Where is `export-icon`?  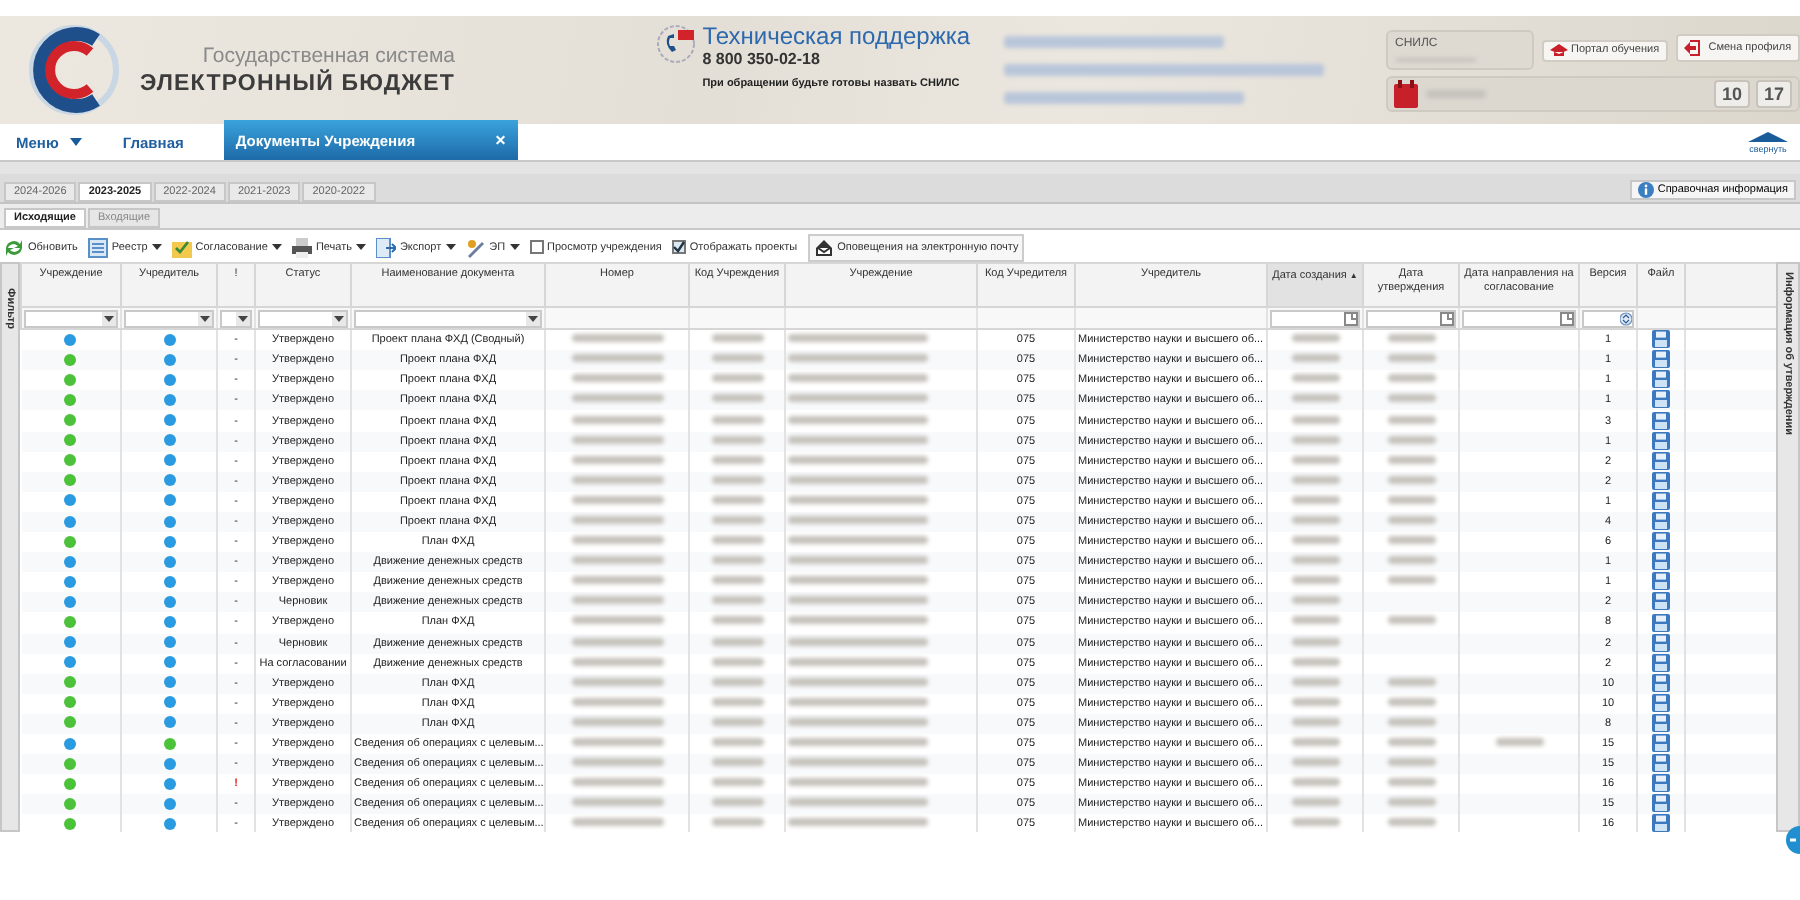 export-icon is located at coordinates (385, 247).